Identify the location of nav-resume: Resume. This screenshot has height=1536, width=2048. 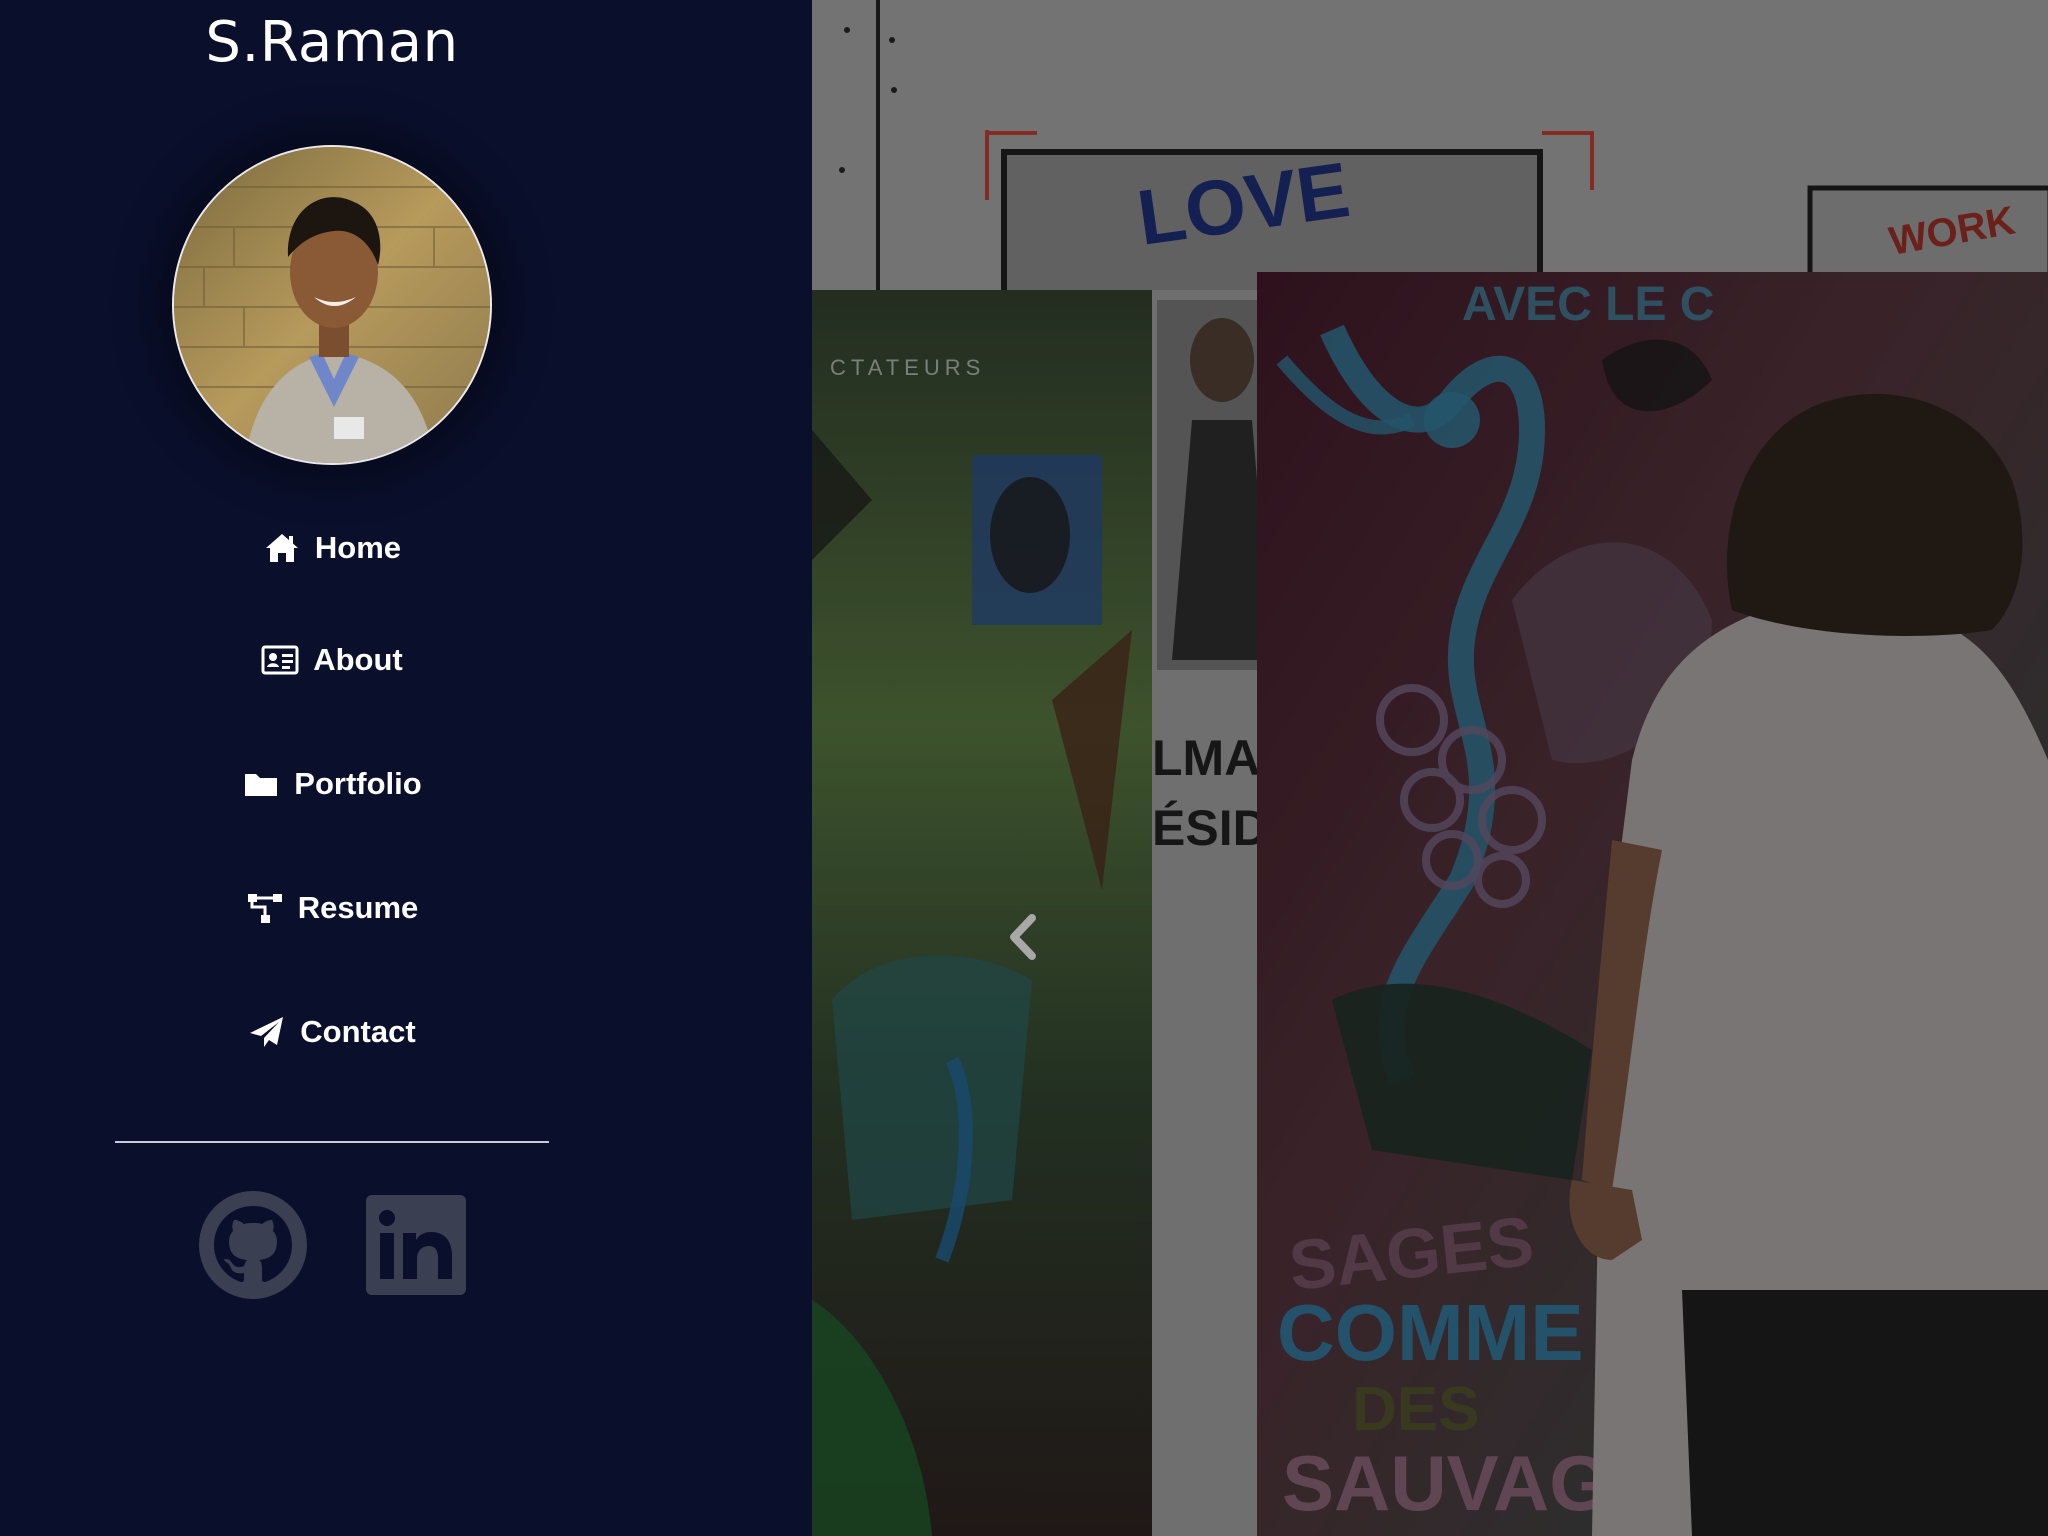
(332, 908).